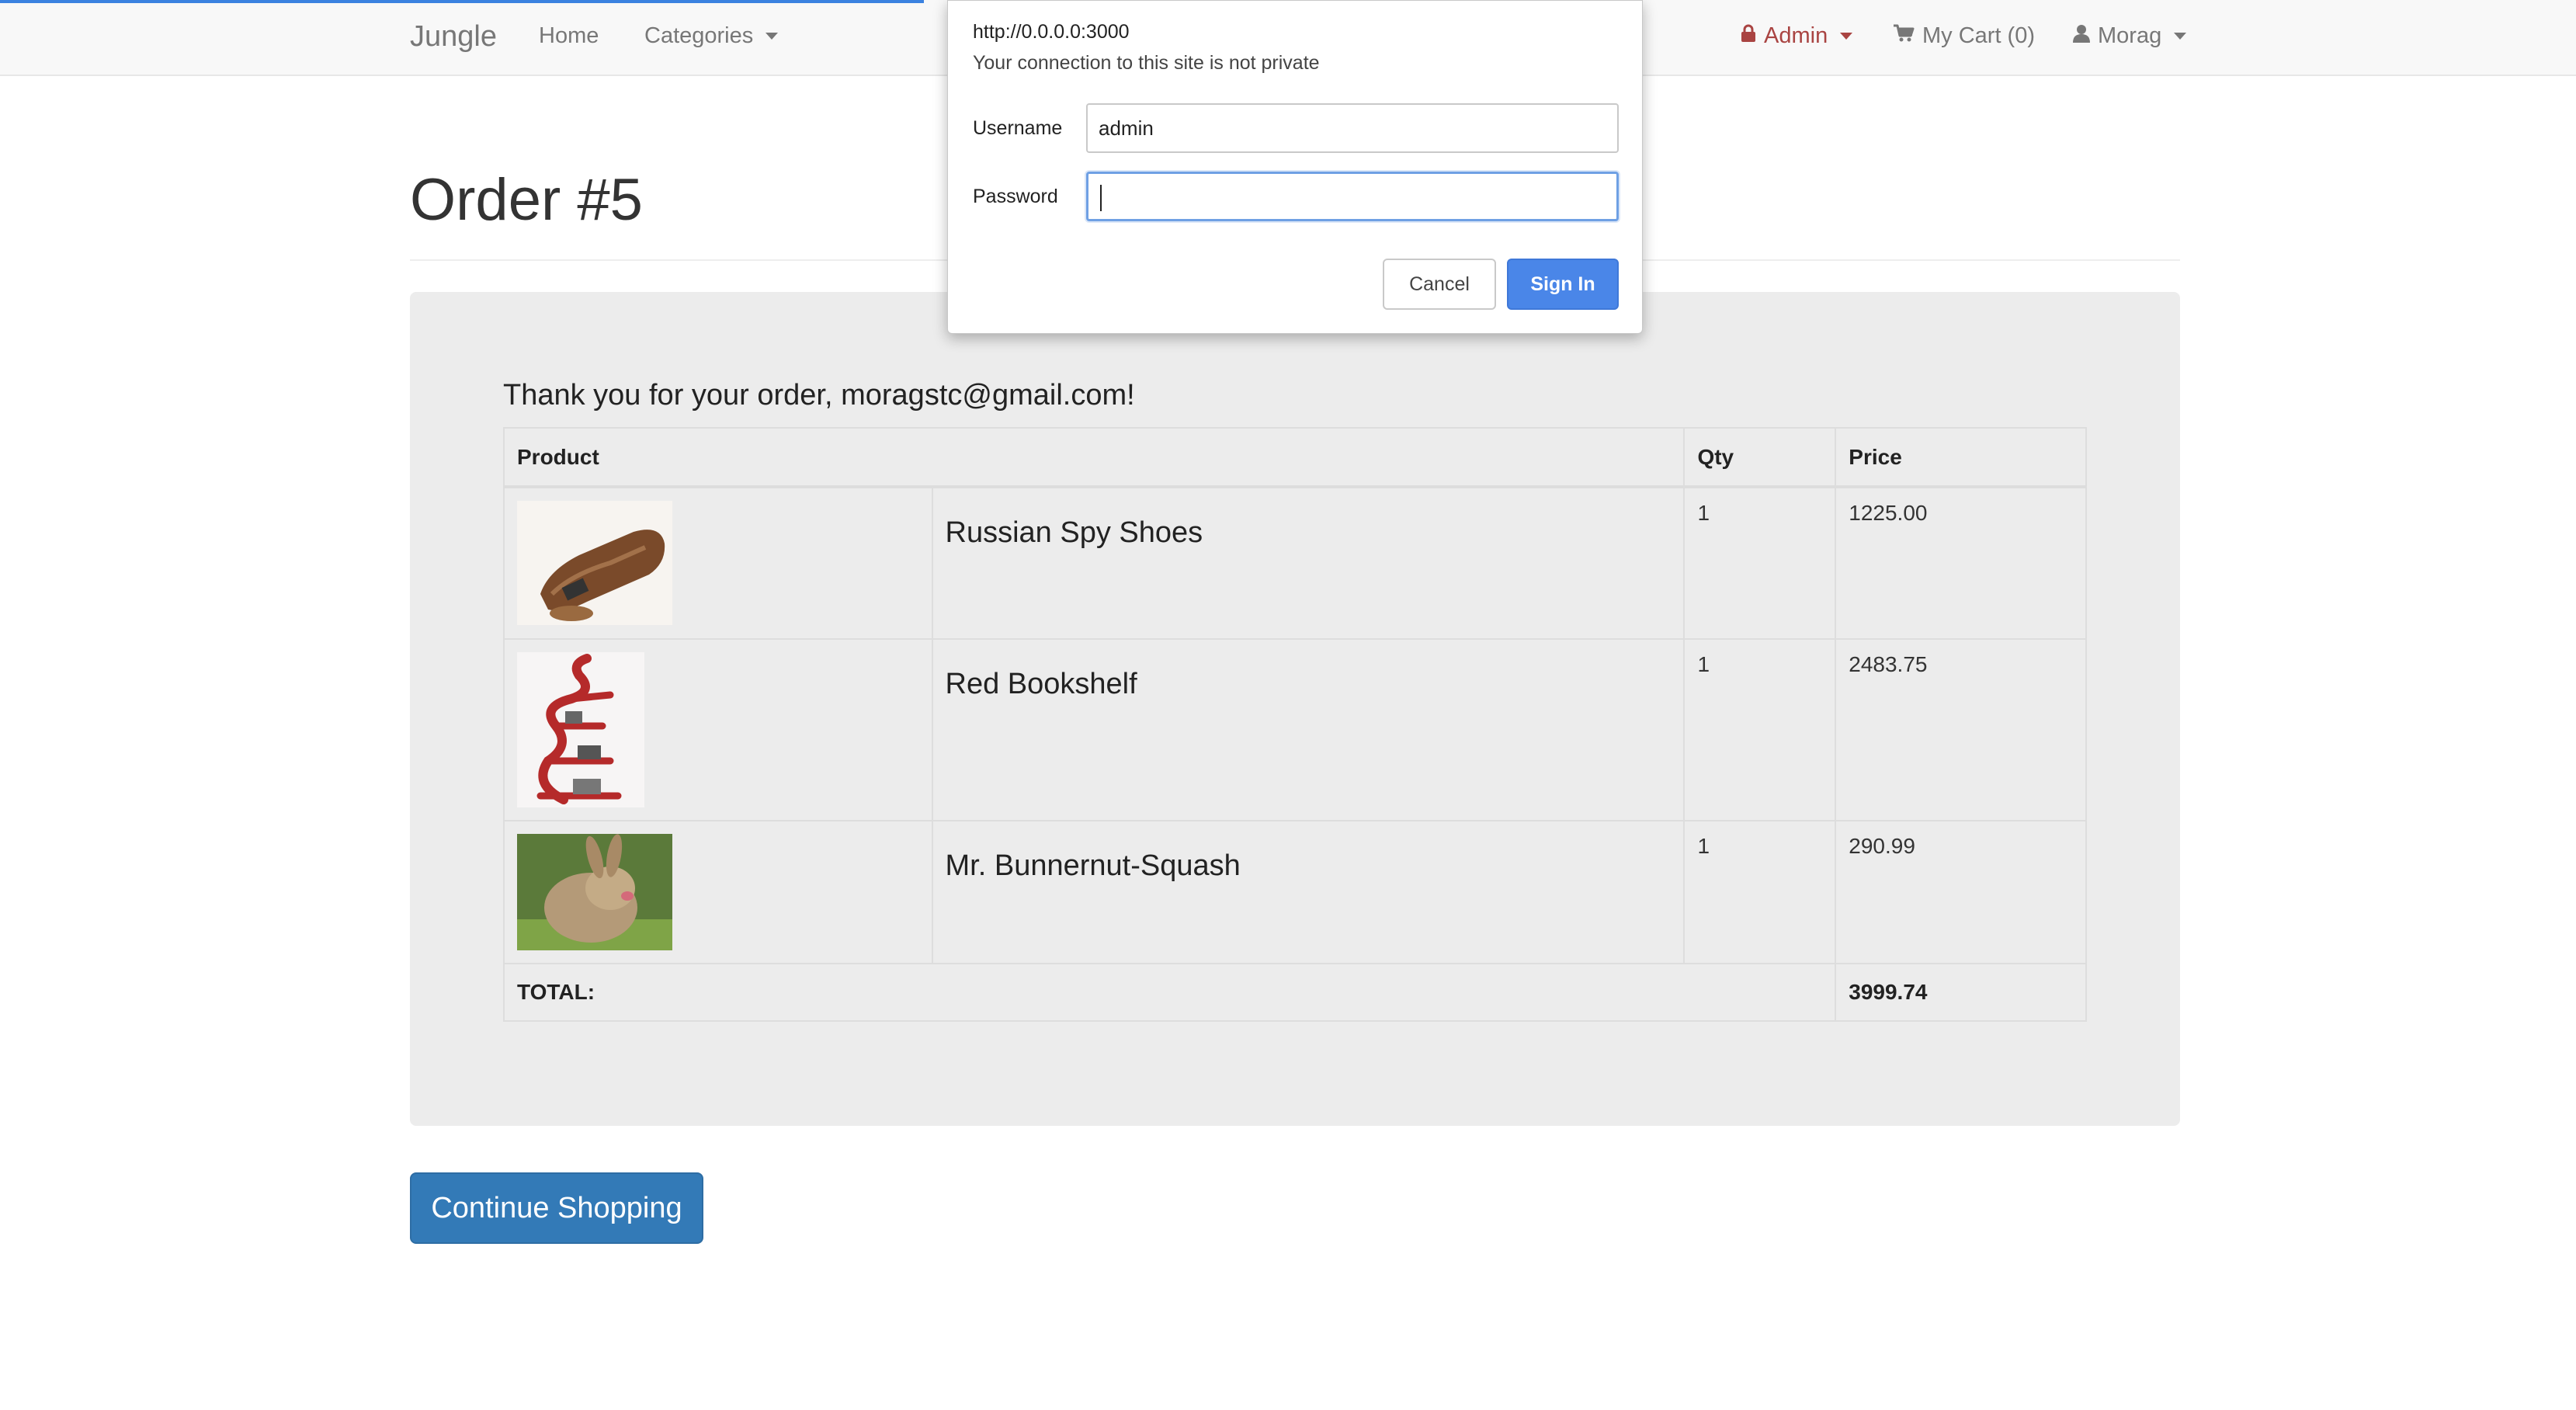  I want to click on cart-icon, so click(1904, 36).